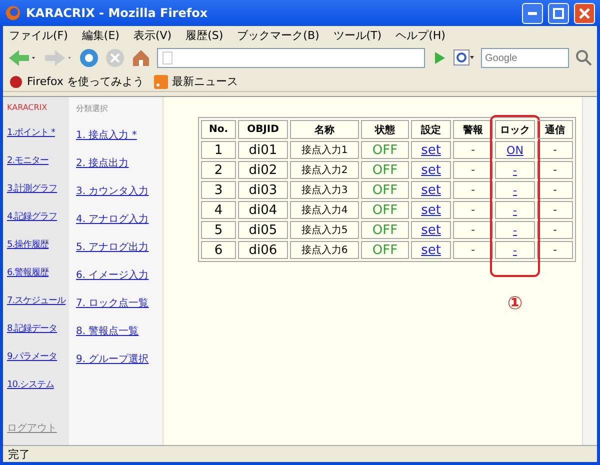 Image resolution: width=600 pixels, height=465 pixels. What do you see at coordinates (218, 210) in the screenshot?
I see `table-cell: 4` at bounding box center [218, 210].